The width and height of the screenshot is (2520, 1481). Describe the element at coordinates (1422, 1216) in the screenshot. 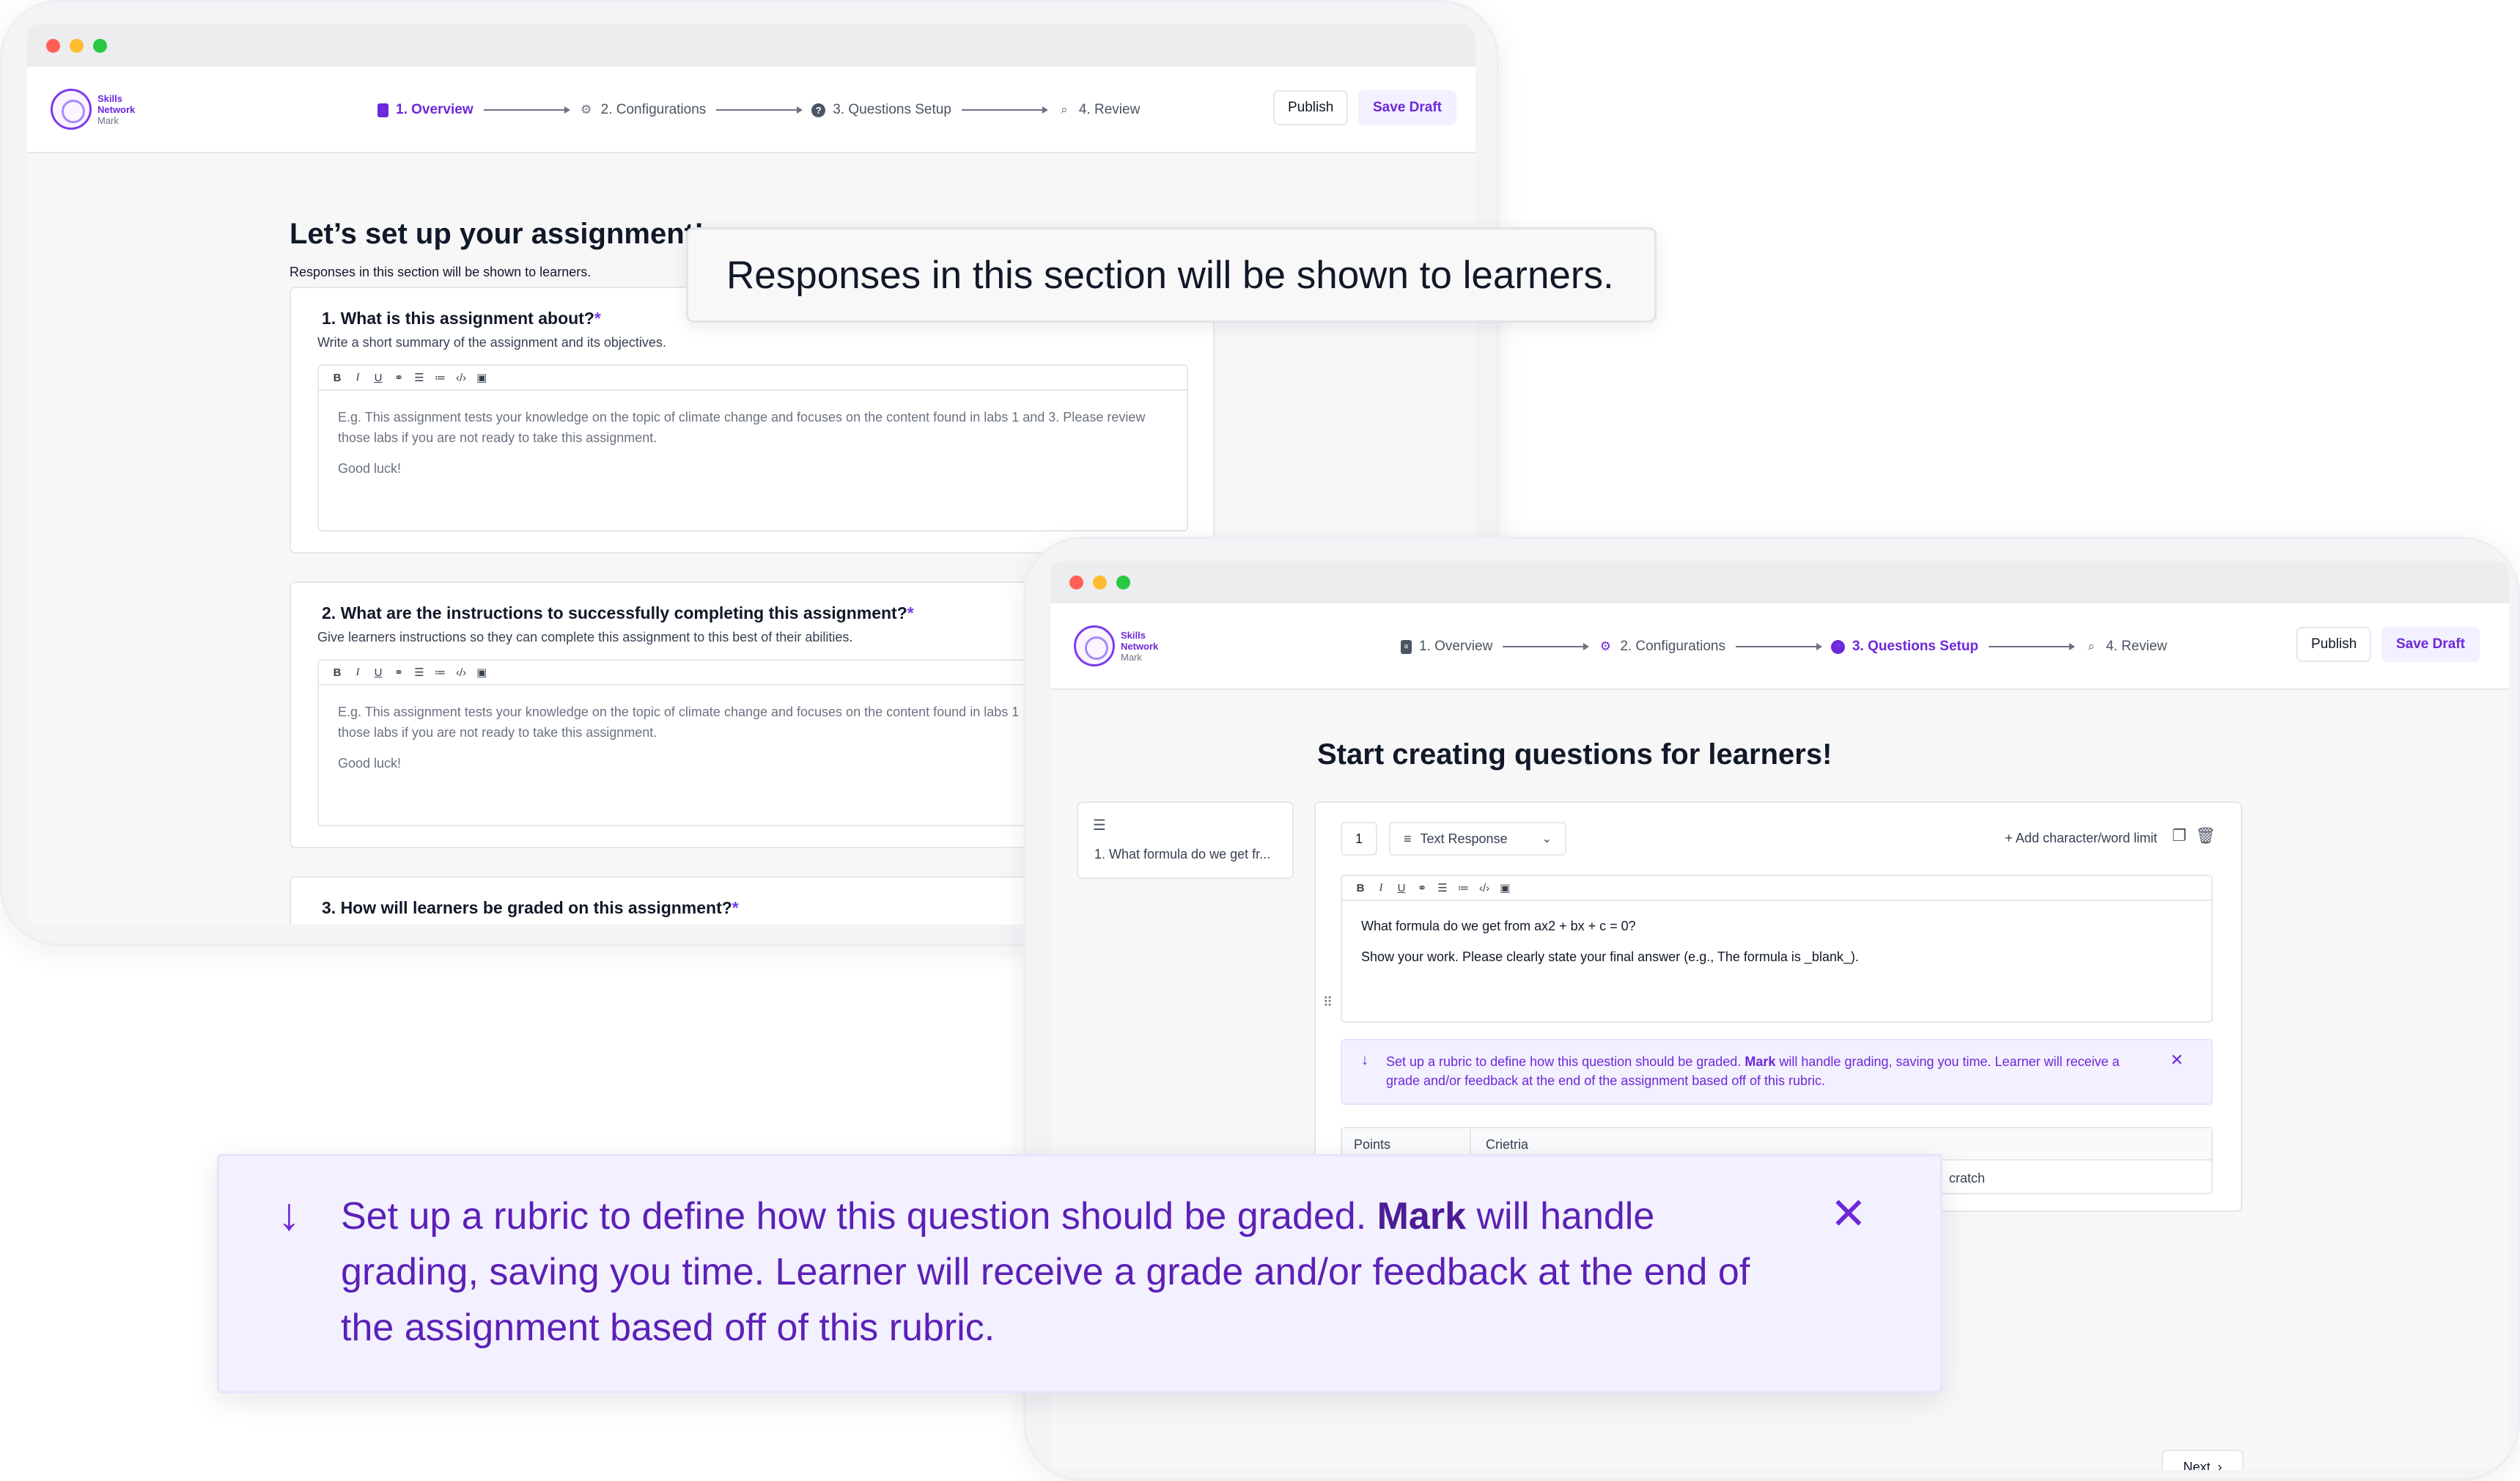

I see `mark-brand: Mark` at that location.